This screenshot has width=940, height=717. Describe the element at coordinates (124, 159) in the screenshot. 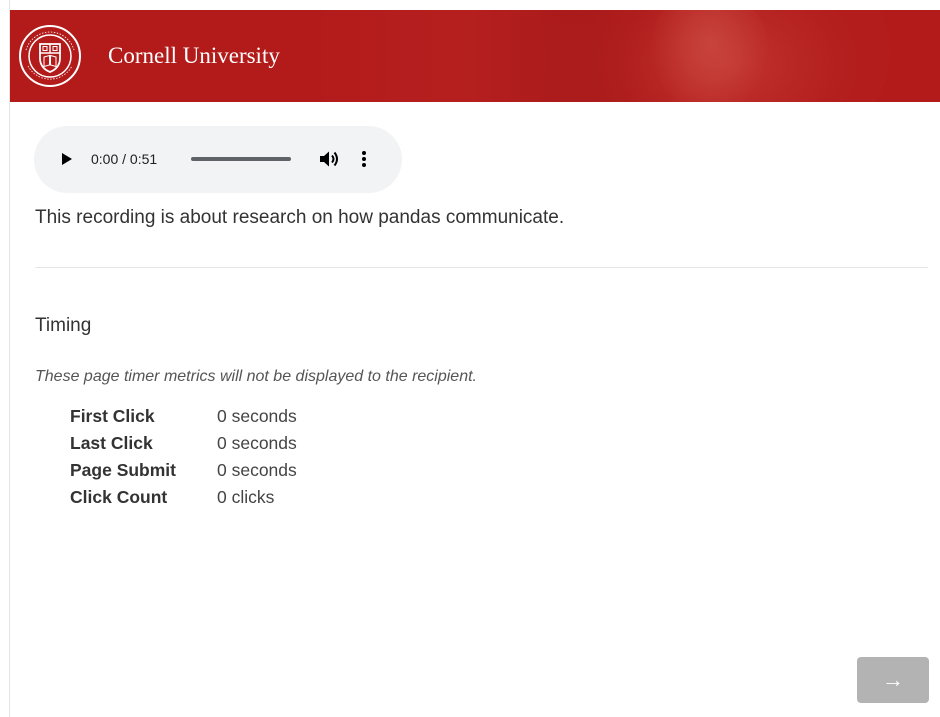

I see `audio-time-display: 0:00 / 0:51` at that location.